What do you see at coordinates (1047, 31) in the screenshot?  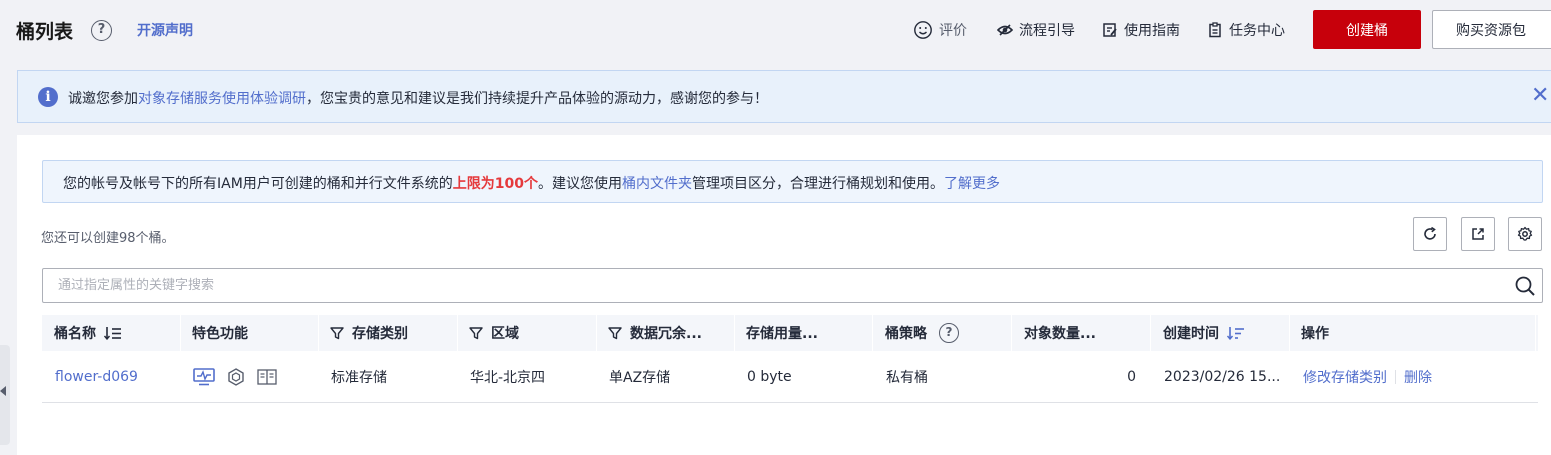 I see `flow-guide-label: 流程引导` at bounding box center [1047, 31].